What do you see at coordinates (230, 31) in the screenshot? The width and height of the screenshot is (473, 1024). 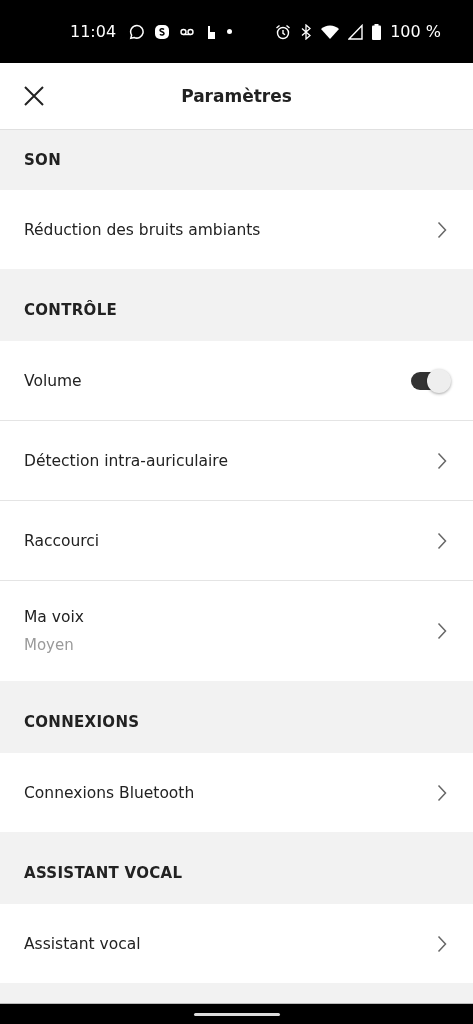 I see `dot-icon` at bounding box center [230, 31].